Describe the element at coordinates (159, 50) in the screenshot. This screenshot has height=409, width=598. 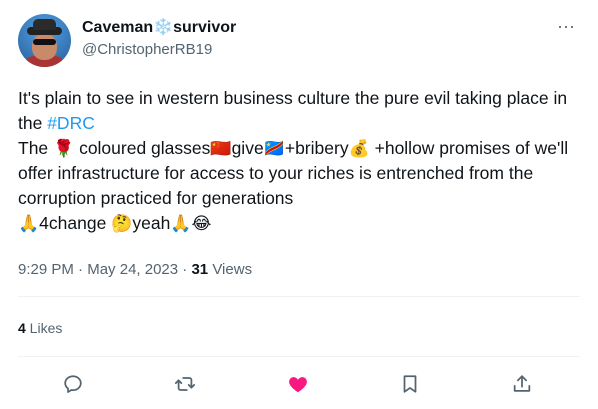
I see `author-handle: @ChristopherRB19` at that location.